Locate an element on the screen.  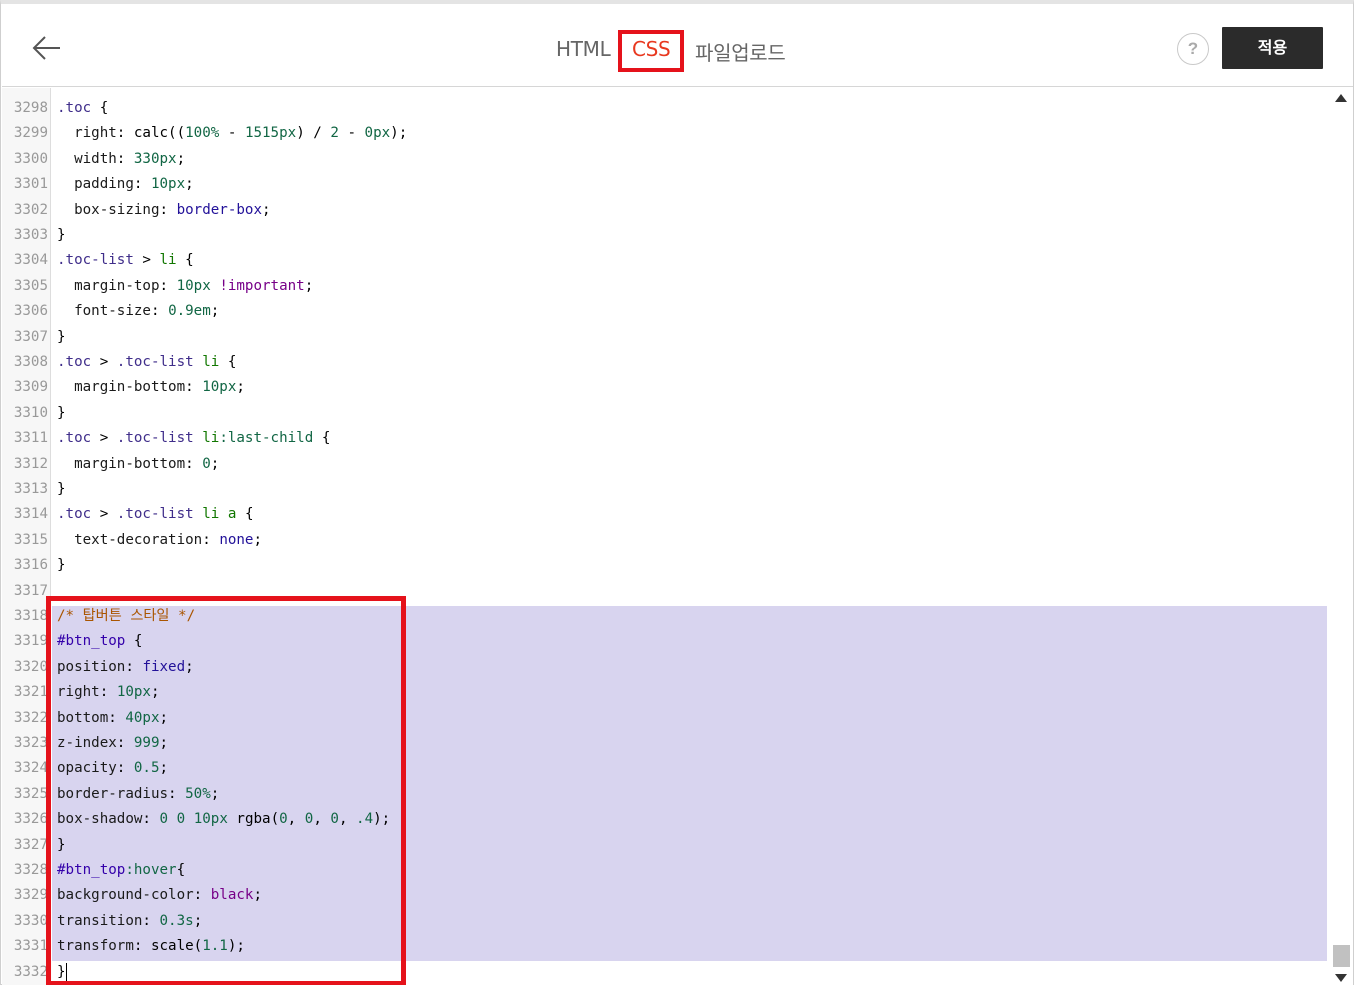
tab-file-upload: 파일업로드 is located at coordinates (740, 51).